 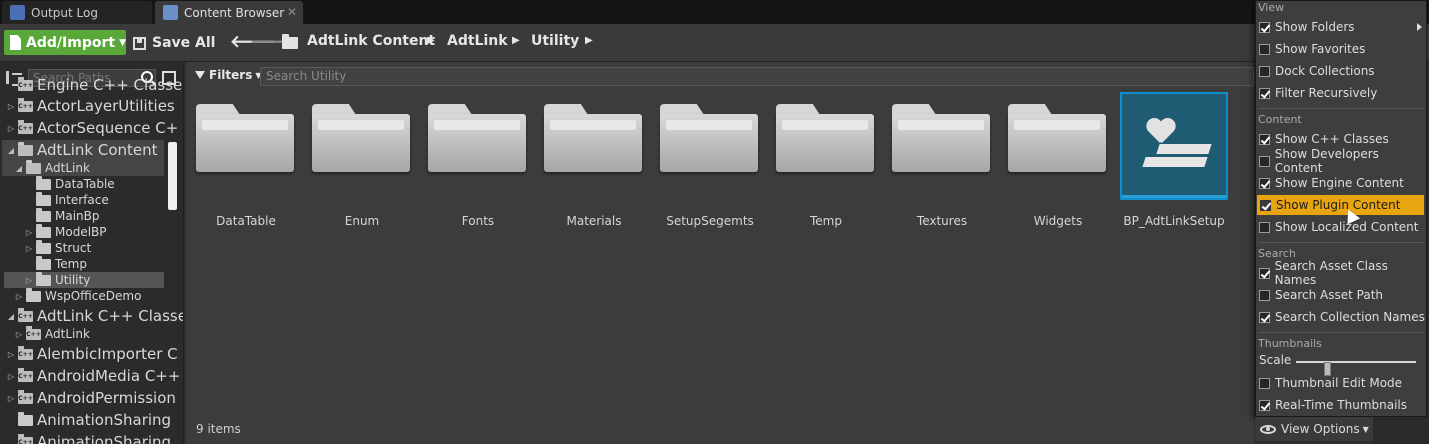 I want to click on tree-item: ◢ C++ AdtLink C++ Classes, so click(x=94, y=316).